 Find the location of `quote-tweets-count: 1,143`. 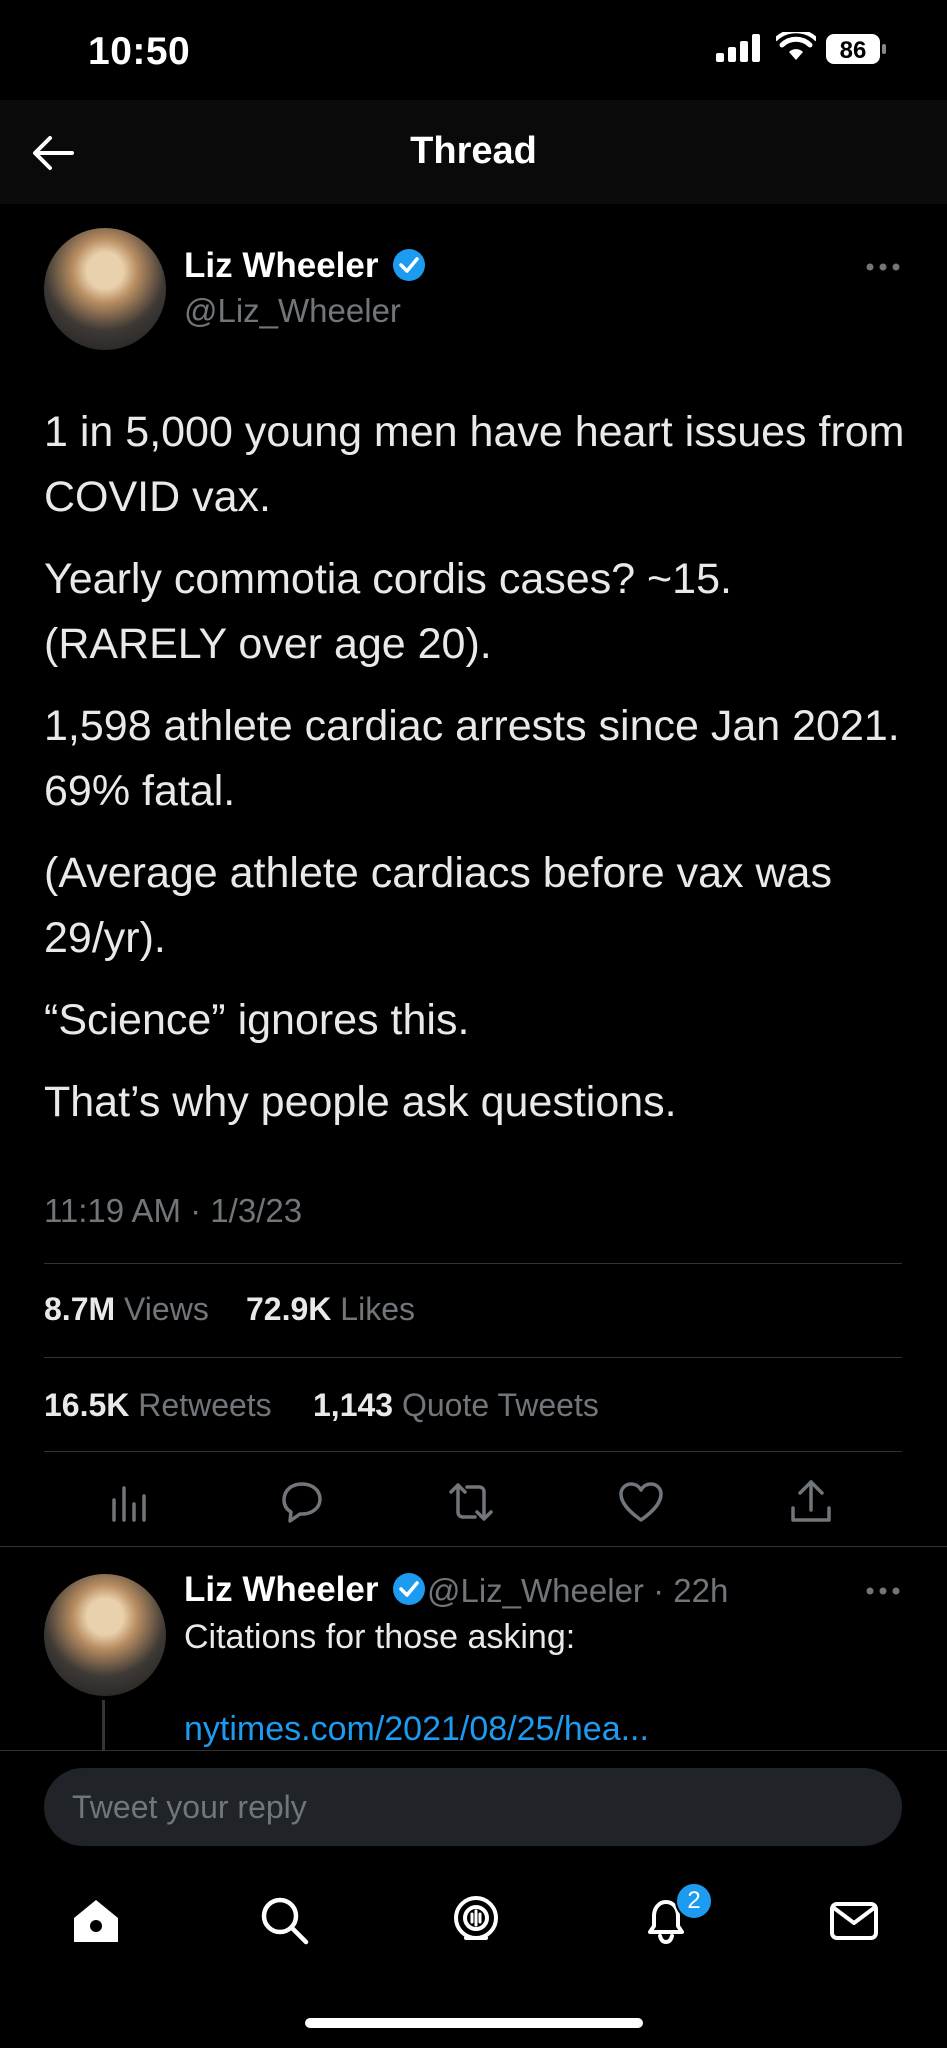

quote-tweets-count: 1,143 is located at coordinates (353, 1405).